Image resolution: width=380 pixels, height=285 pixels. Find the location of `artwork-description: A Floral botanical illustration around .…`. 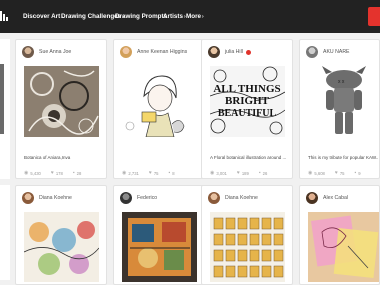

artwork-description: A Floral botanical illustration around .… is located at coordinates (248, 157).